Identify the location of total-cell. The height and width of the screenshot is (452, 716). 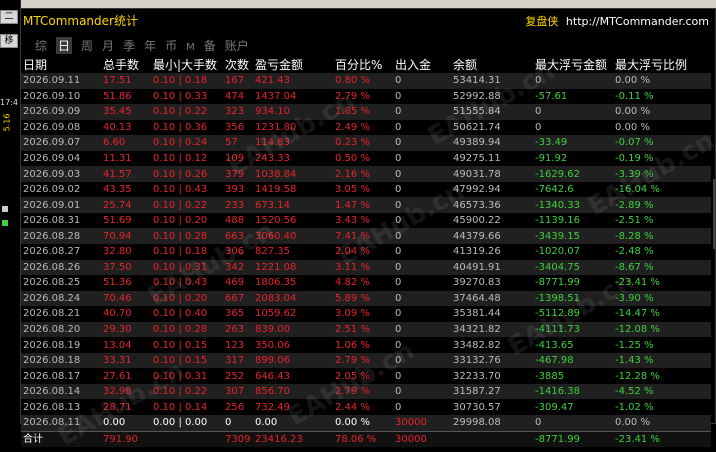
(492, 439).